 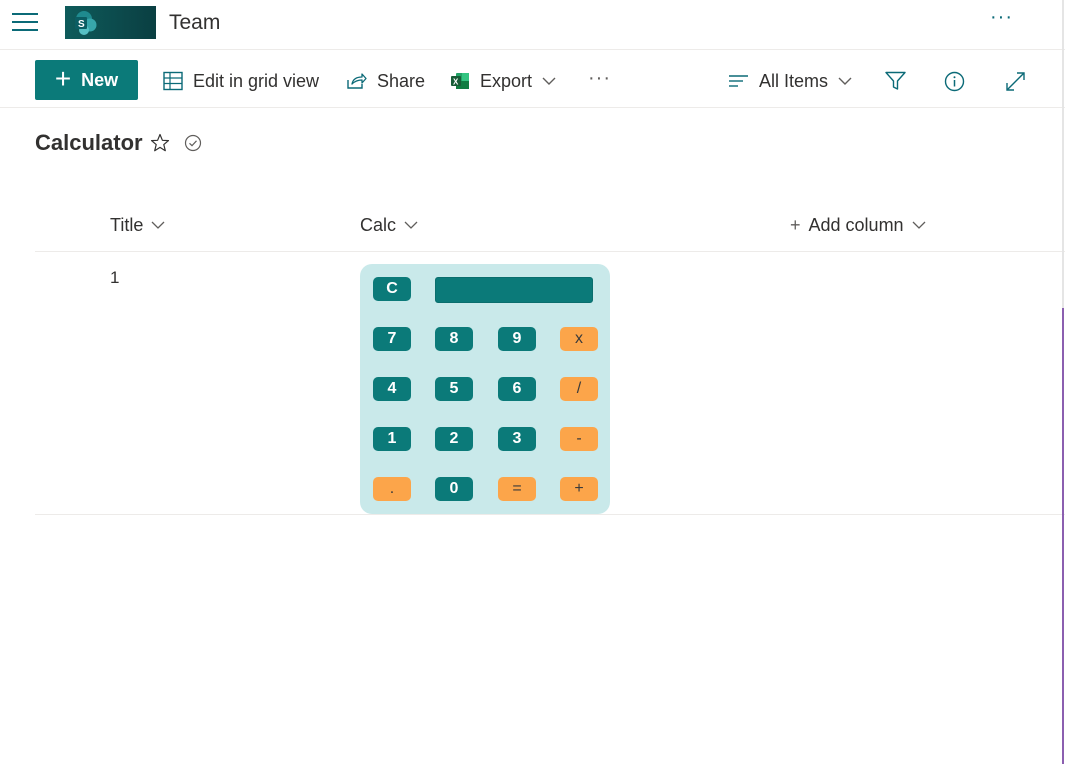 I want to click on fullscreen-button, so click(x=1020, y=81).